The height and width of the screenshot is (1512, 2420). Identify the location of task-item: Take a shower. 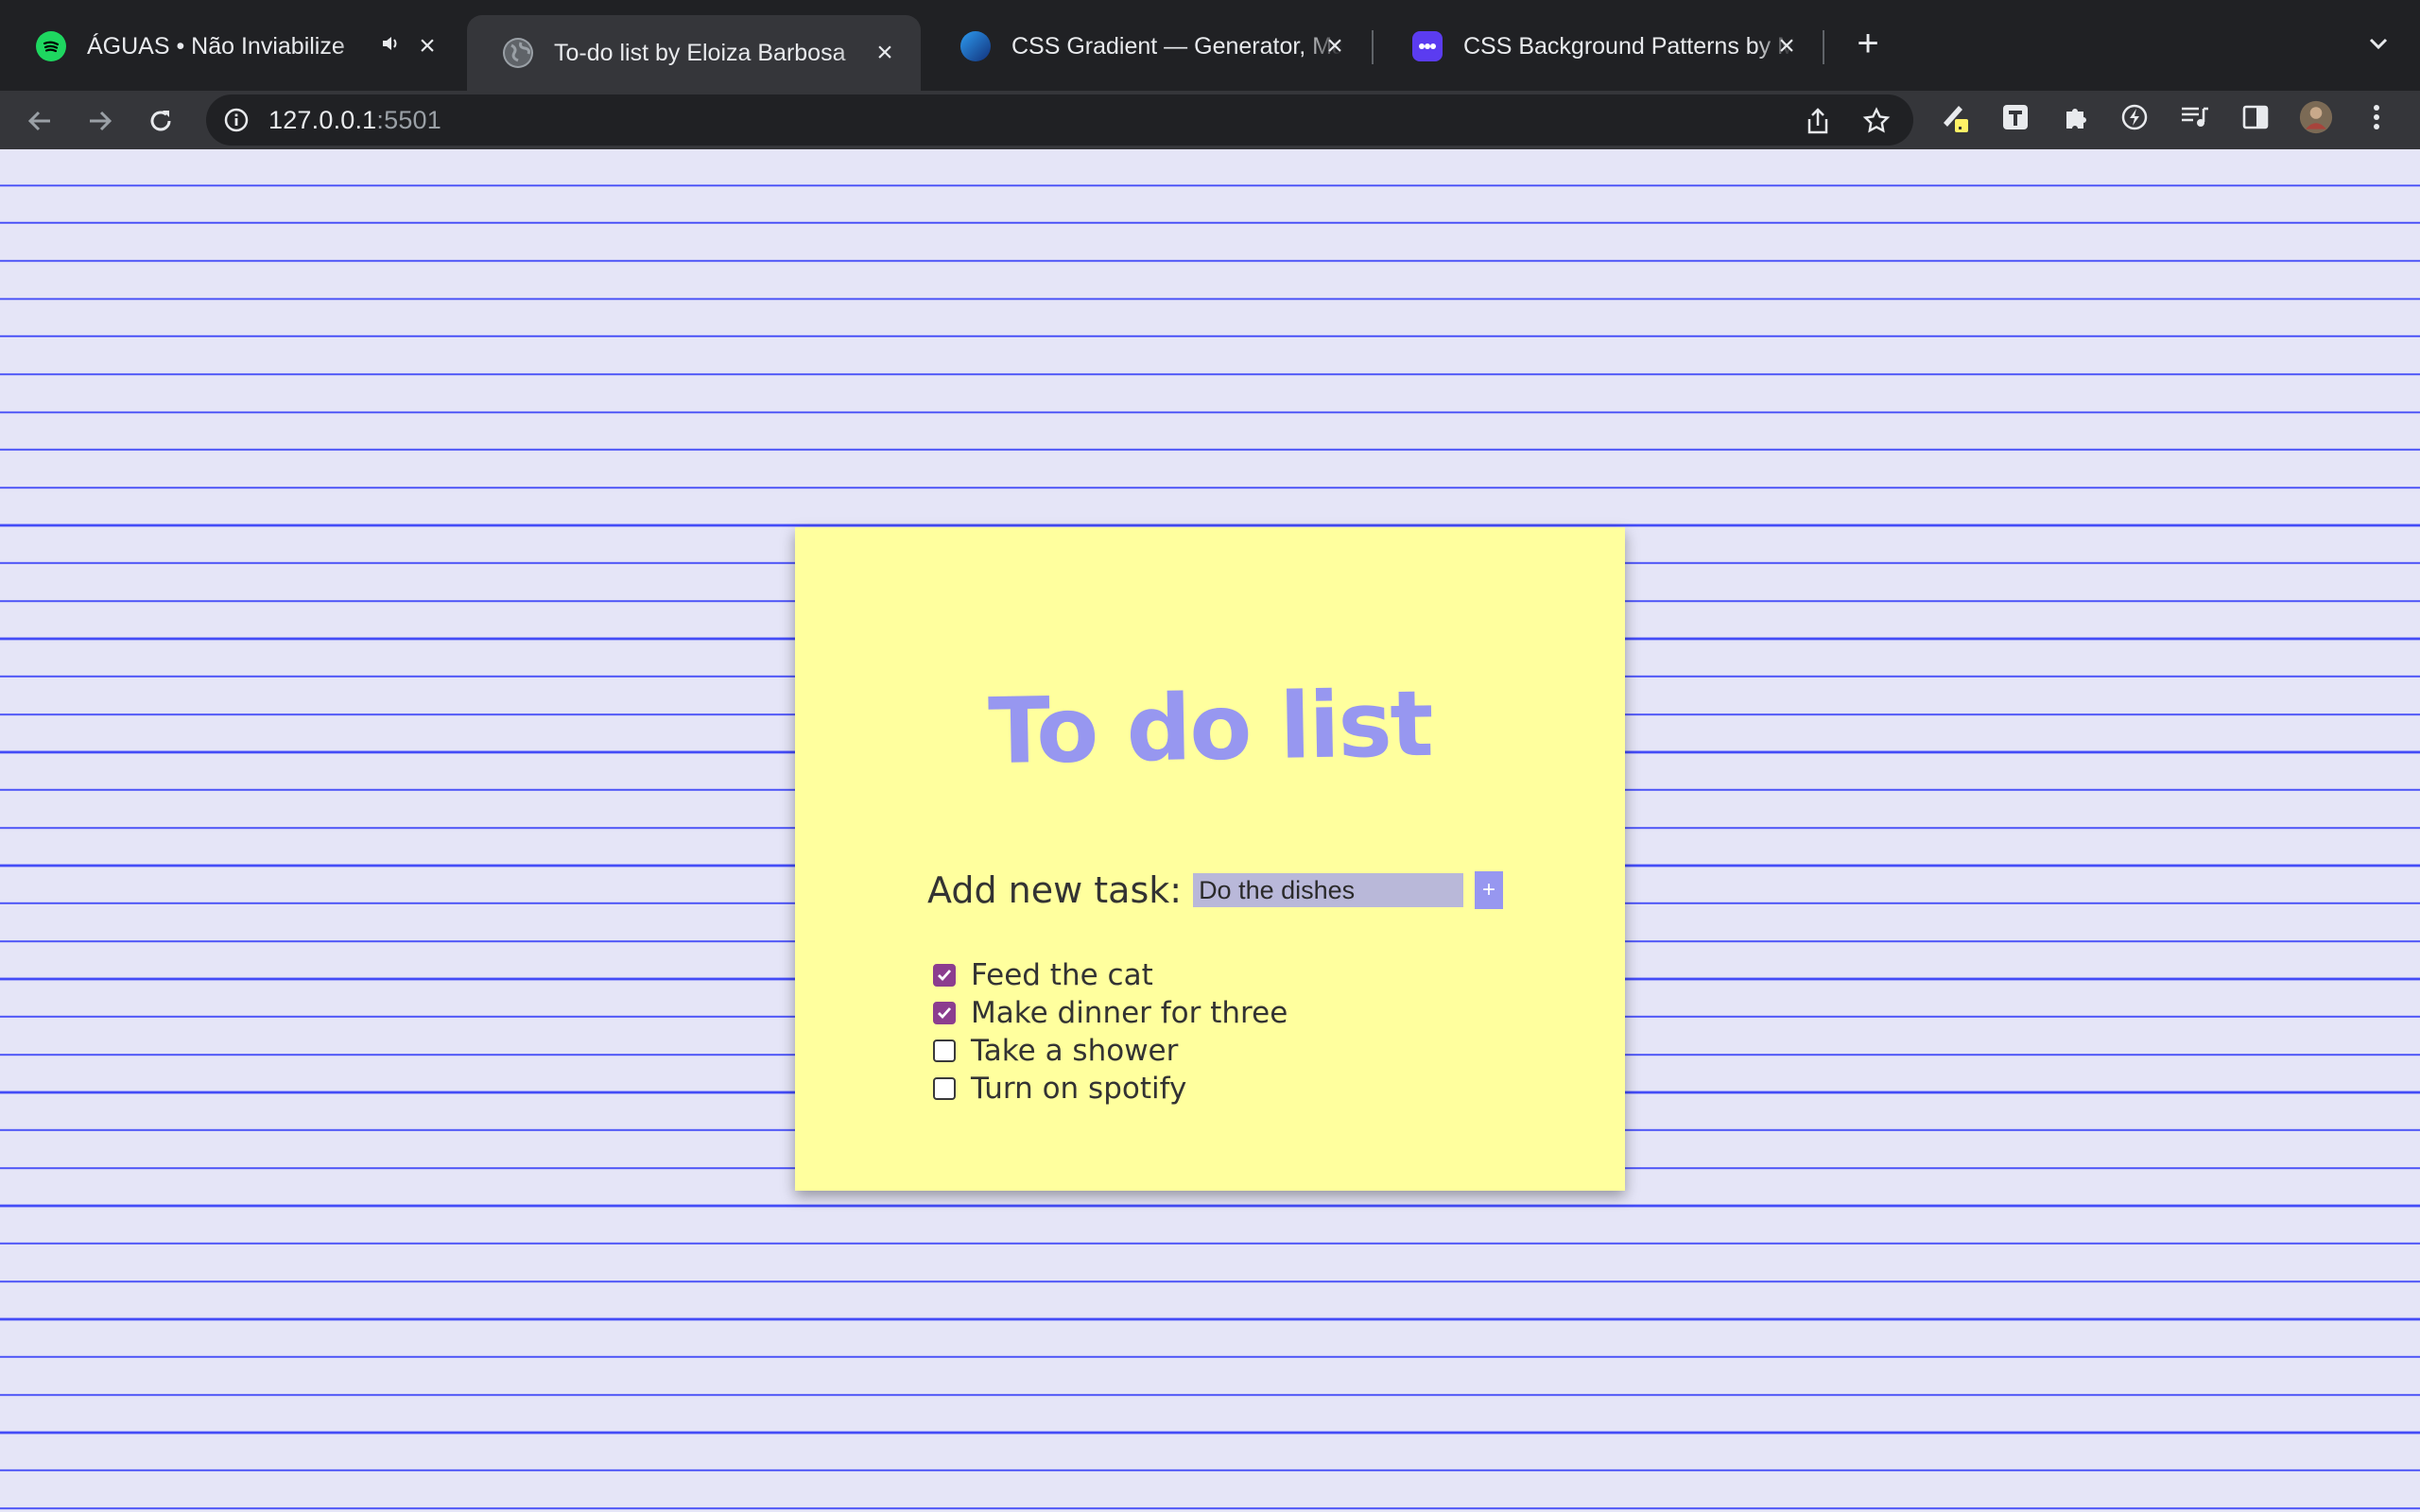
(1110, 1051).